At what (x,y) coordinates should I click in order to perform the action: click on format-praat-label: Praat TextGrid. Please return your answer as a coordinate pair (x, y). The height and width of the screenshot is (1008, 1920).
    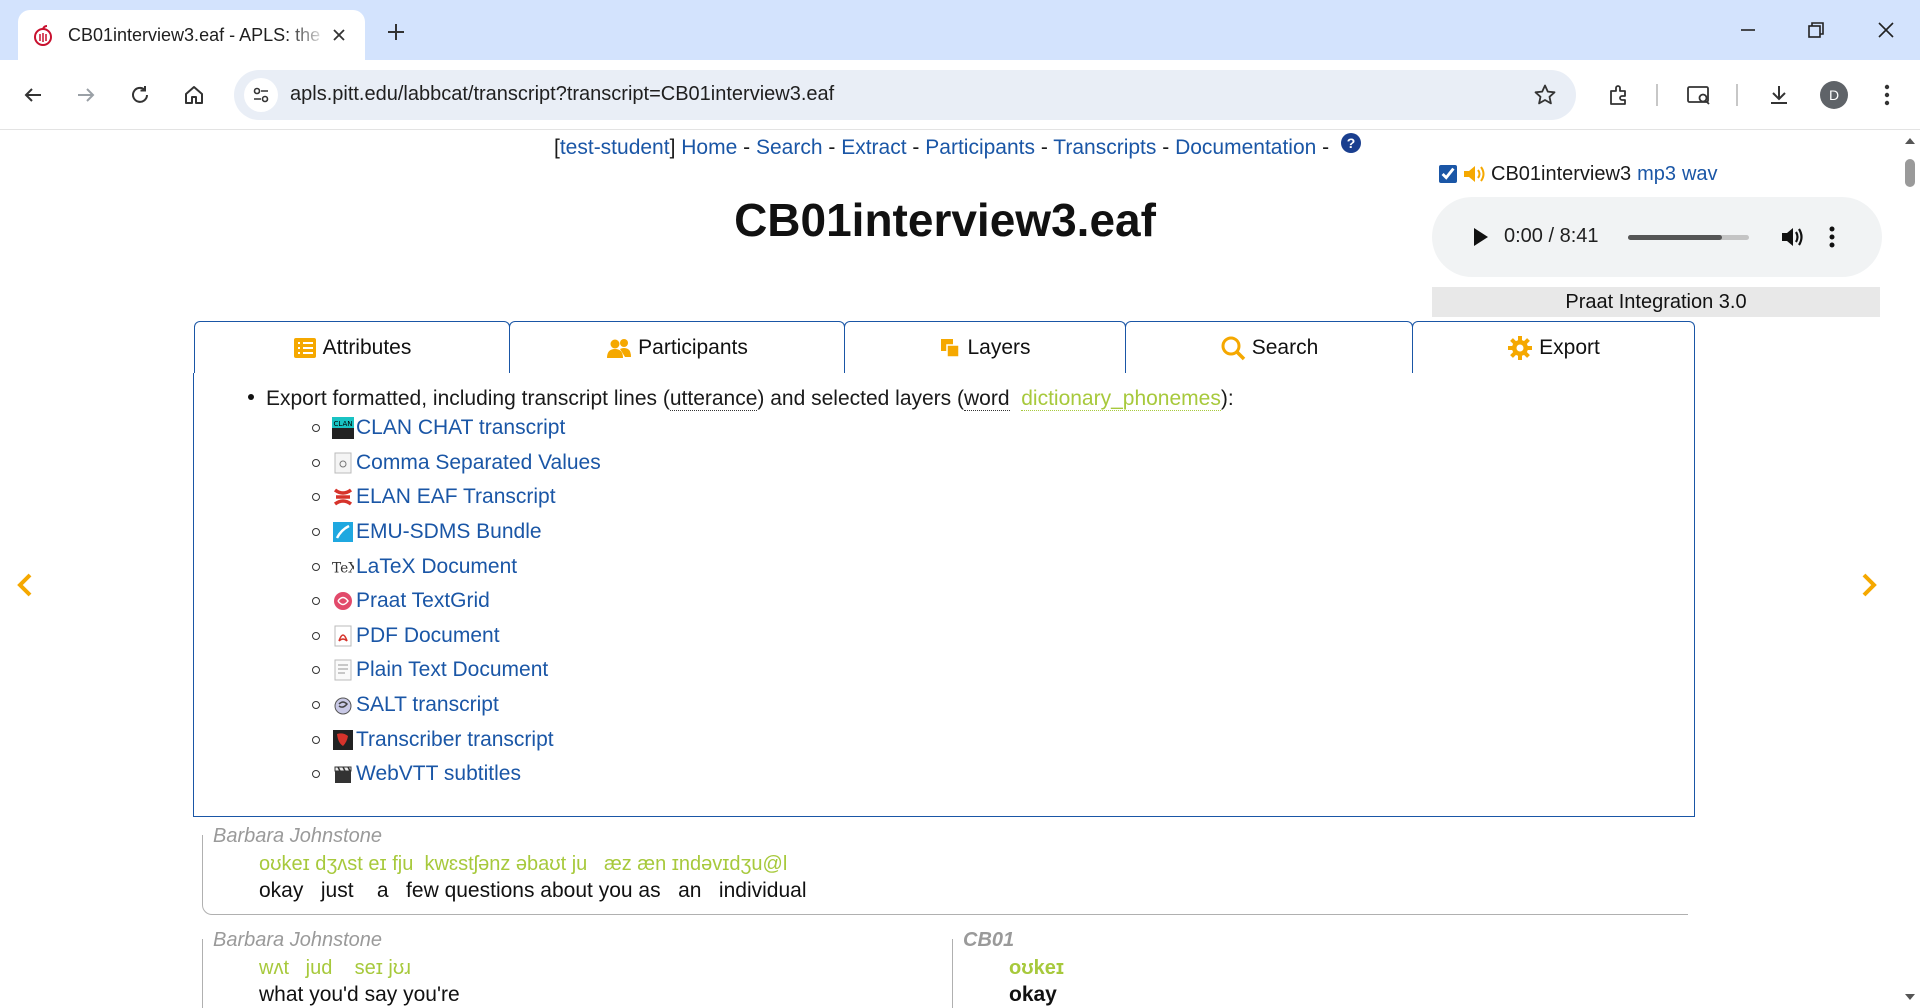
    Looking at the image, I should click on (423, 601).